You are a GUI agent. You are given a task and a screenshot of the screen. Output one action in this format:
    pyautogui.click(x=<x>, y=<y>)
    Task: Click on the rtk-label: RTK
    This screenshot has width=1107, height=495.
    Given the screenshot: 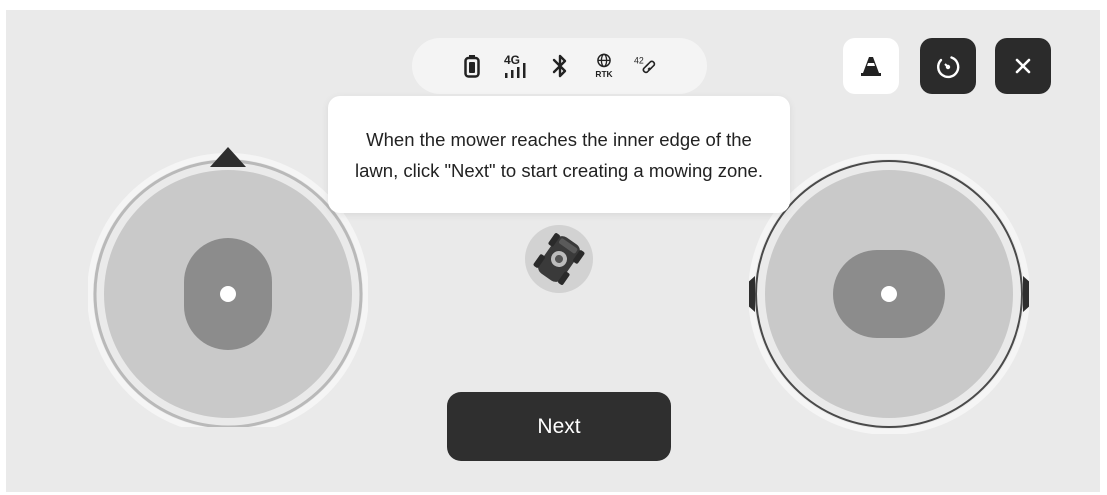 What is the action you would take?
    pyautogui.click(x=603, y=74)
    